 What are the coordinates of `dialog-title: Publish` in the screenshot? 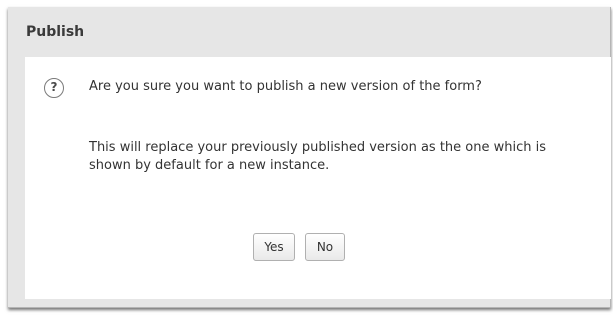 It's located at (55, 32).